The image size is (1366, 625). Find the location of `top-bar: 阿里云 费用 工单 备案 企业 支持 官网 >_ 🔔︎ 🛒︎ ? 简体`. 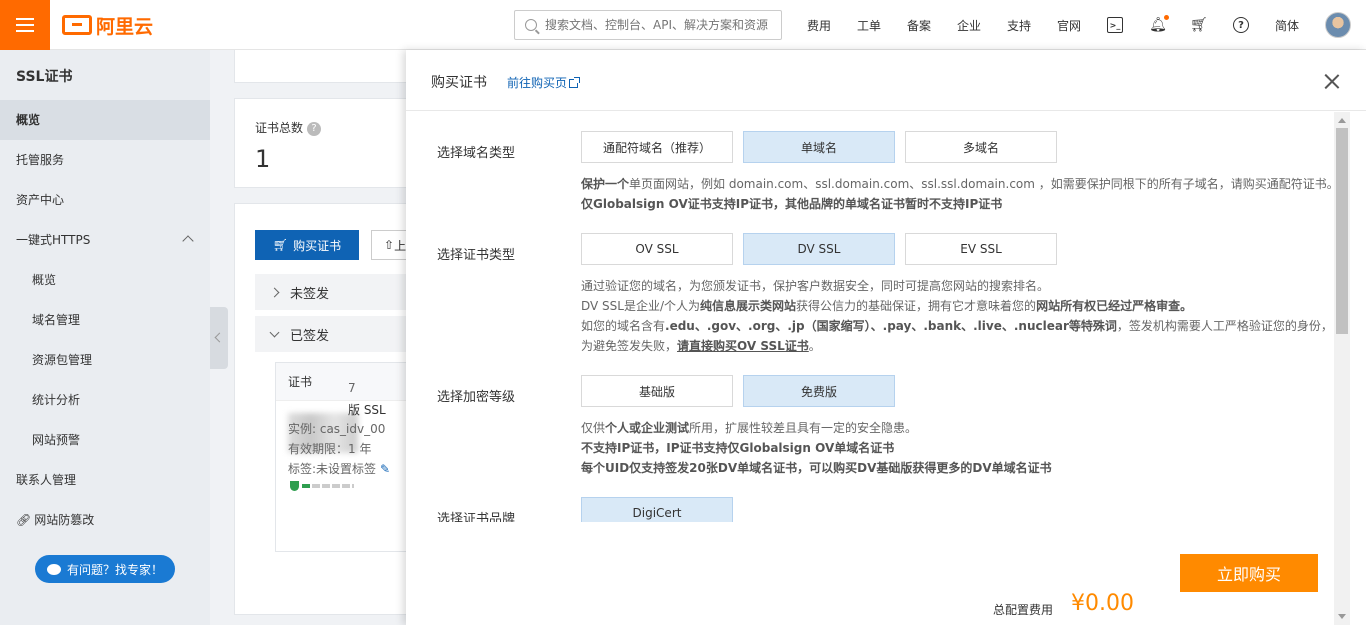

top-bar: 阿里云 费用 工单 备案 企业 支持 官网 >_ 🔔︎ 🛒︎ ? 简体 is located at coordinates (683, 25).